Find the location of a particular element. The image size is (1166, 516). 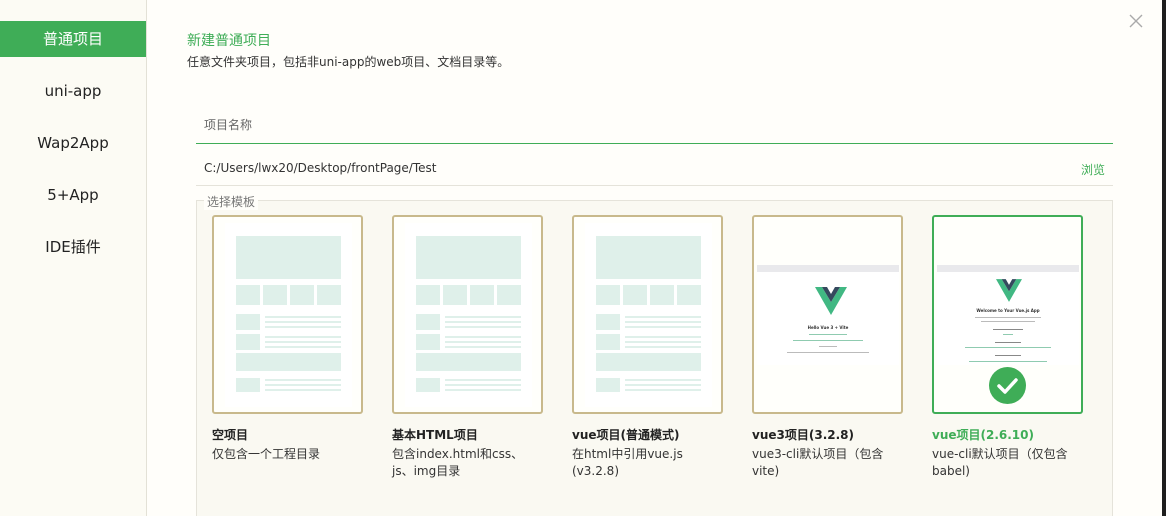

template-preview-screenshot: Hello Vue 3 + Vite is located at coordinates (828, 315).